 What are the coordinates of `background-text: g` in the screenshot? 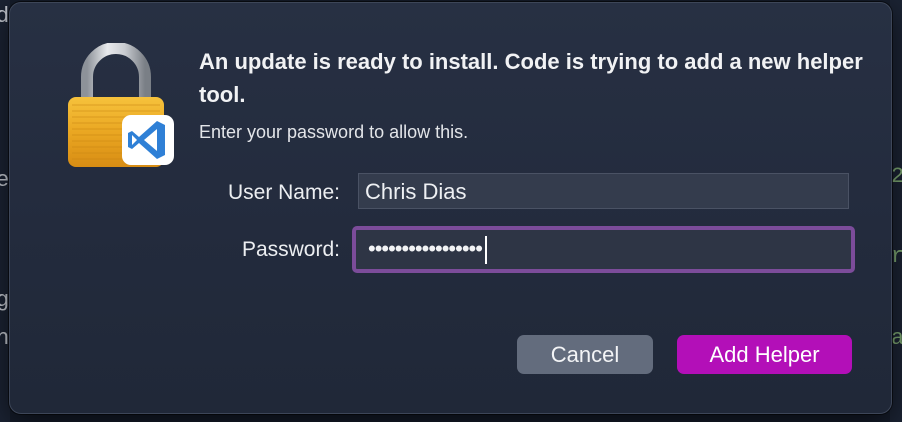 It's located at (5, 300).